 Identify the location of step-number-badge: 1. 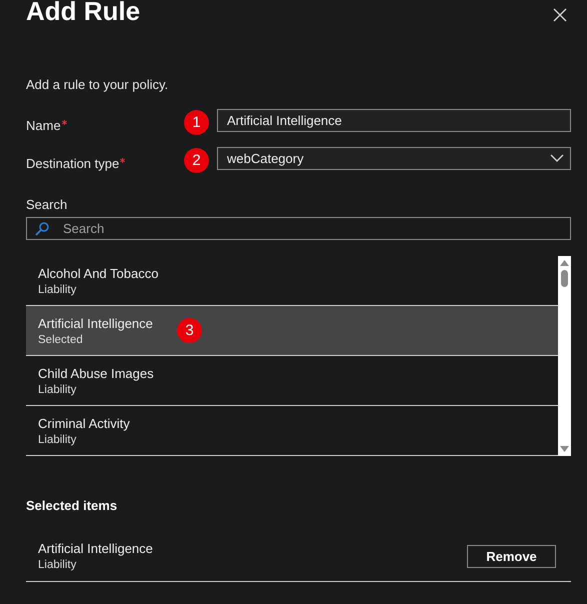
(196, 122).